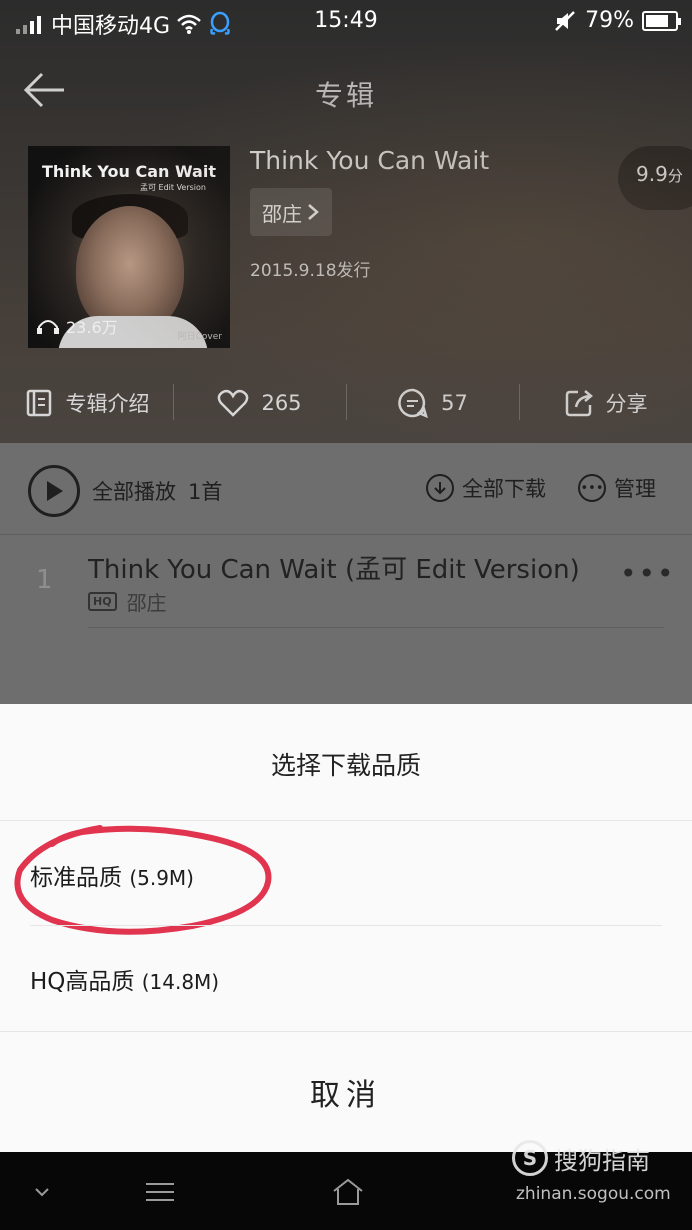  What do you see at coordinates (82, 982) in the screenshot?
I see `option-label: HQ高品质` at bounding box center [82, 982].